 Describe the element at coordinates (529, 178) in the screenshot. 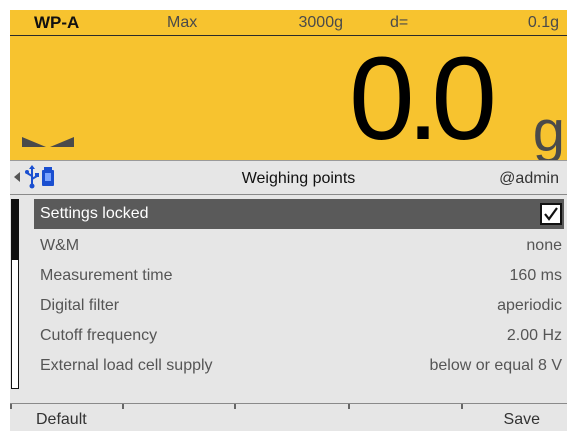

I see `current-user-label: @admin` at that location.